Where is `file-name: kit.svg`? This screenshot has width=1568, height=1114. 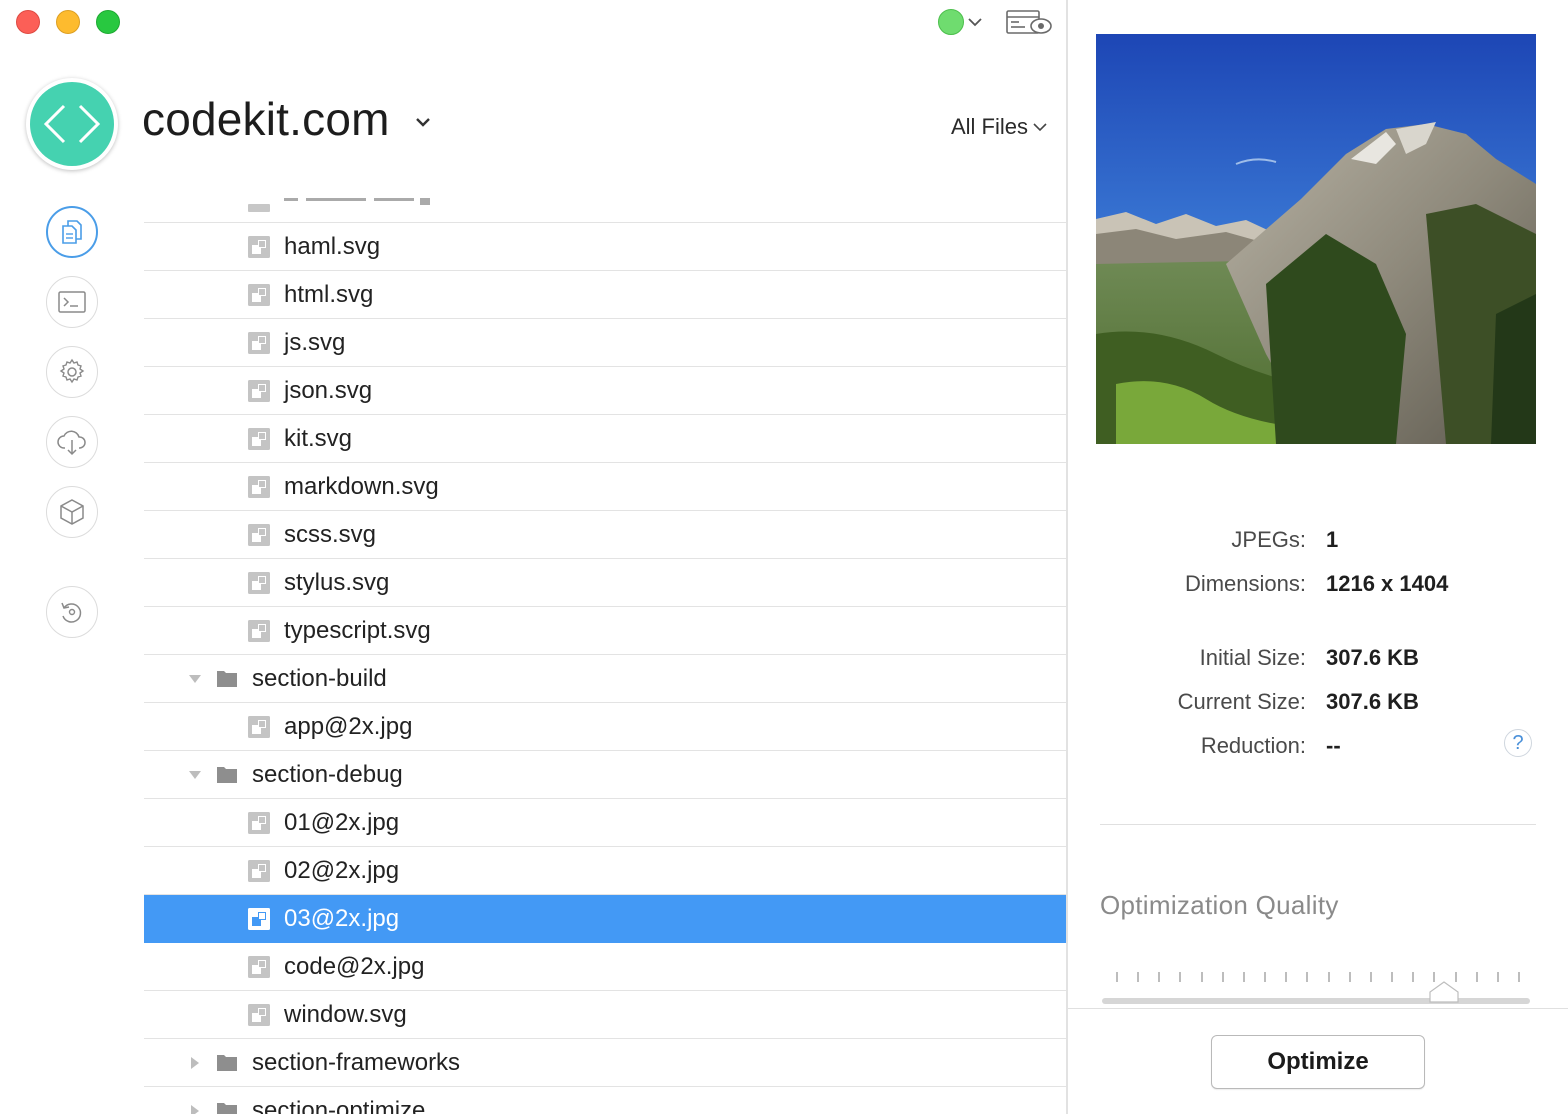 file-name: kit.svg is located at coordinates (318, 438).